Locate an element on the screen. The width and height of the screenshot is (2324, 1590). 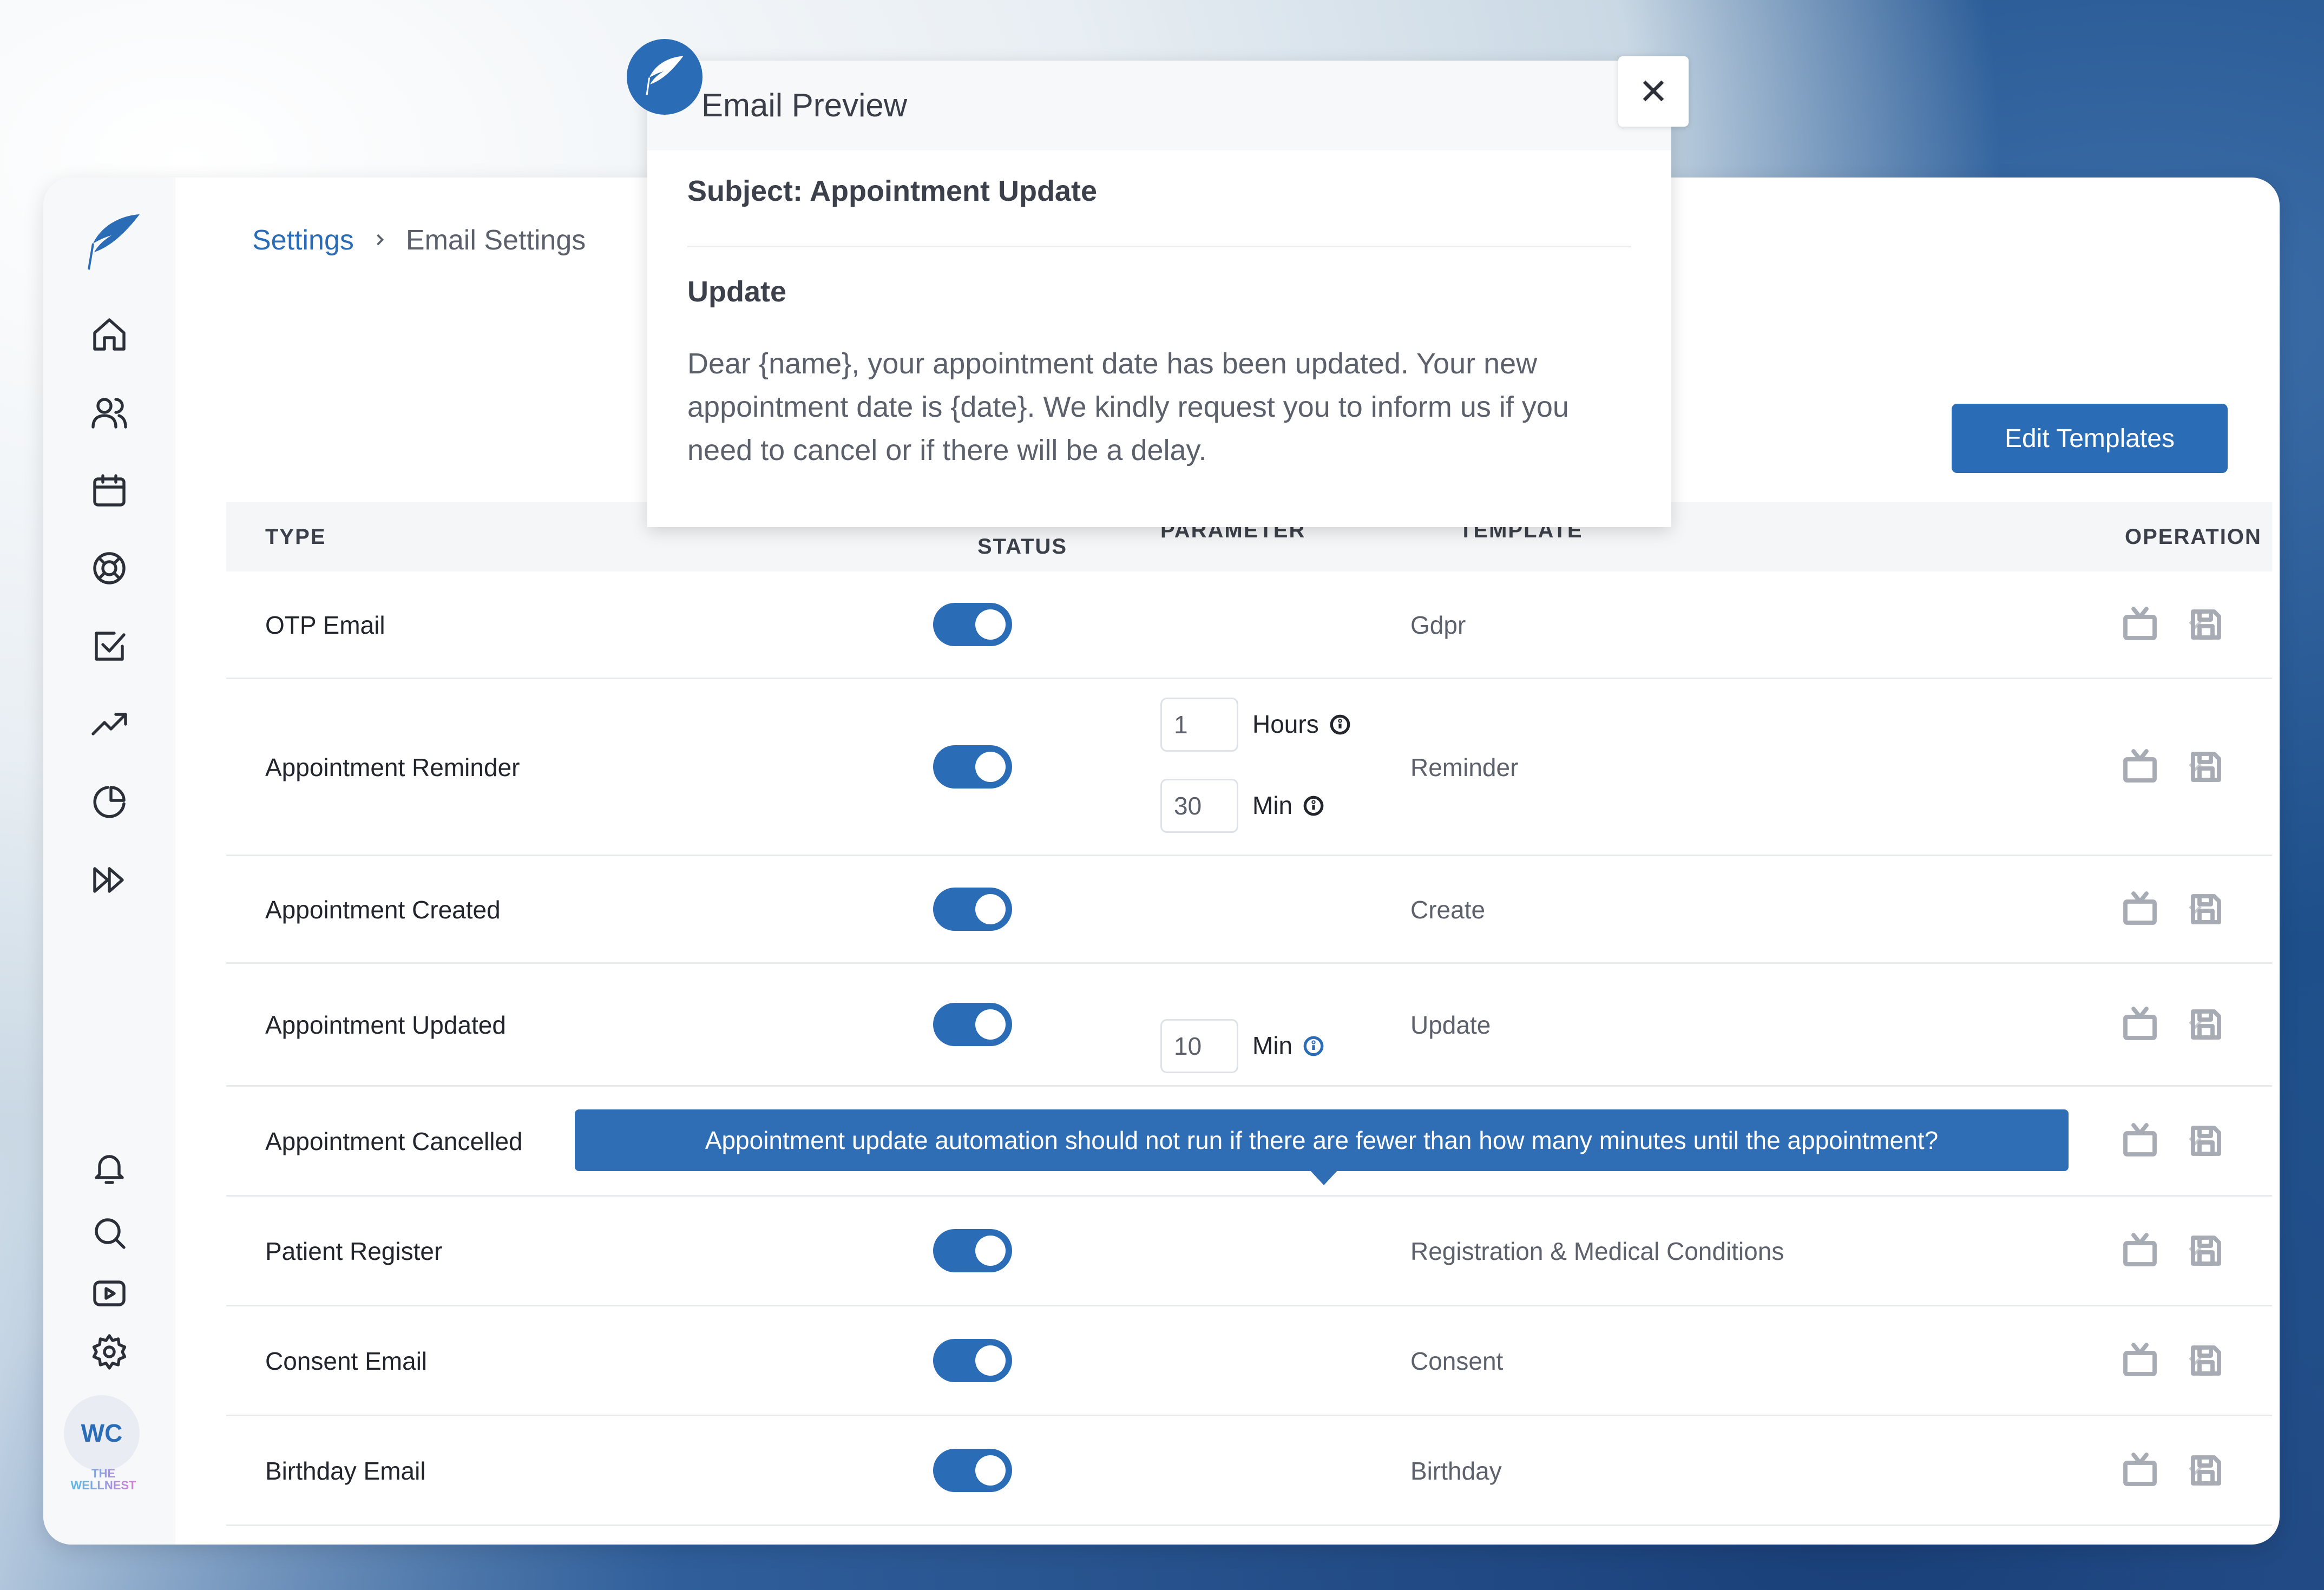
header-operation: OPERATION is located at coordinates (2194, 537).